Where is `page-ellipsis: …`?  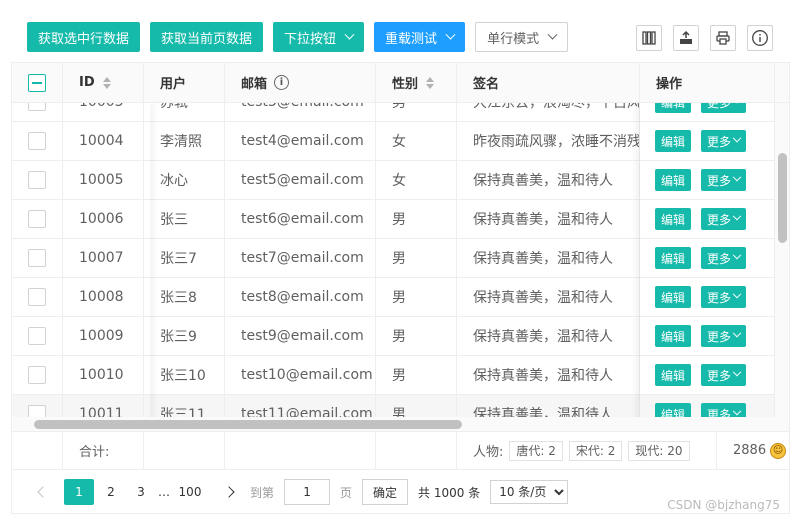
page-ellipsis: … is located at coordinates (164, 492).